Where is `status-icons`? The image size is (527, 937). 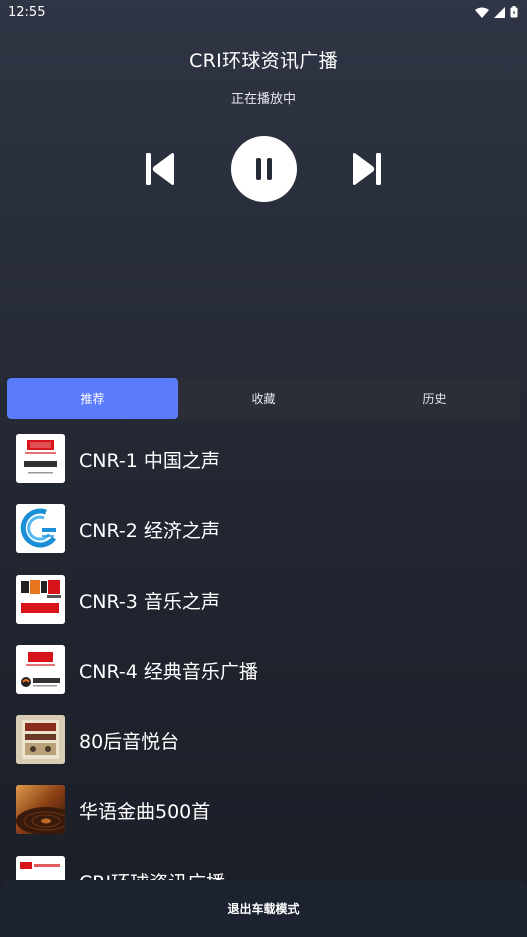 status-icons is located at coordinates (496, 12).